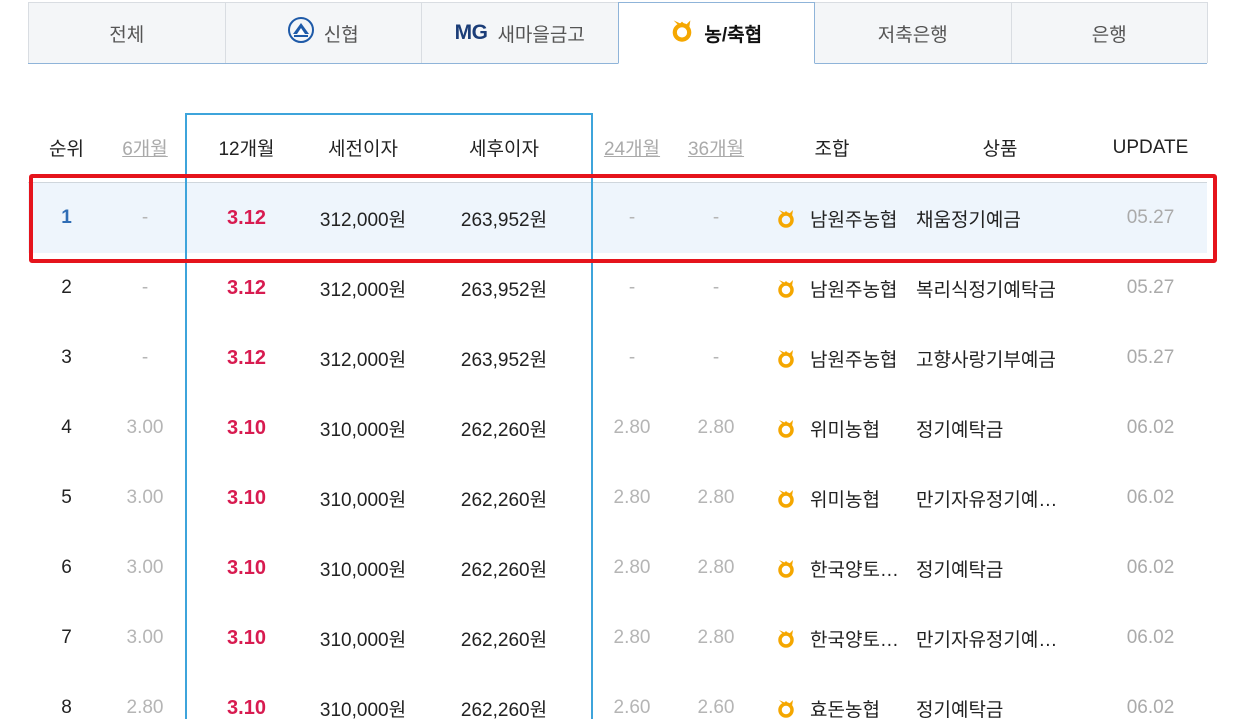  I want to click on header-rank: 순위, so click(66, 149).